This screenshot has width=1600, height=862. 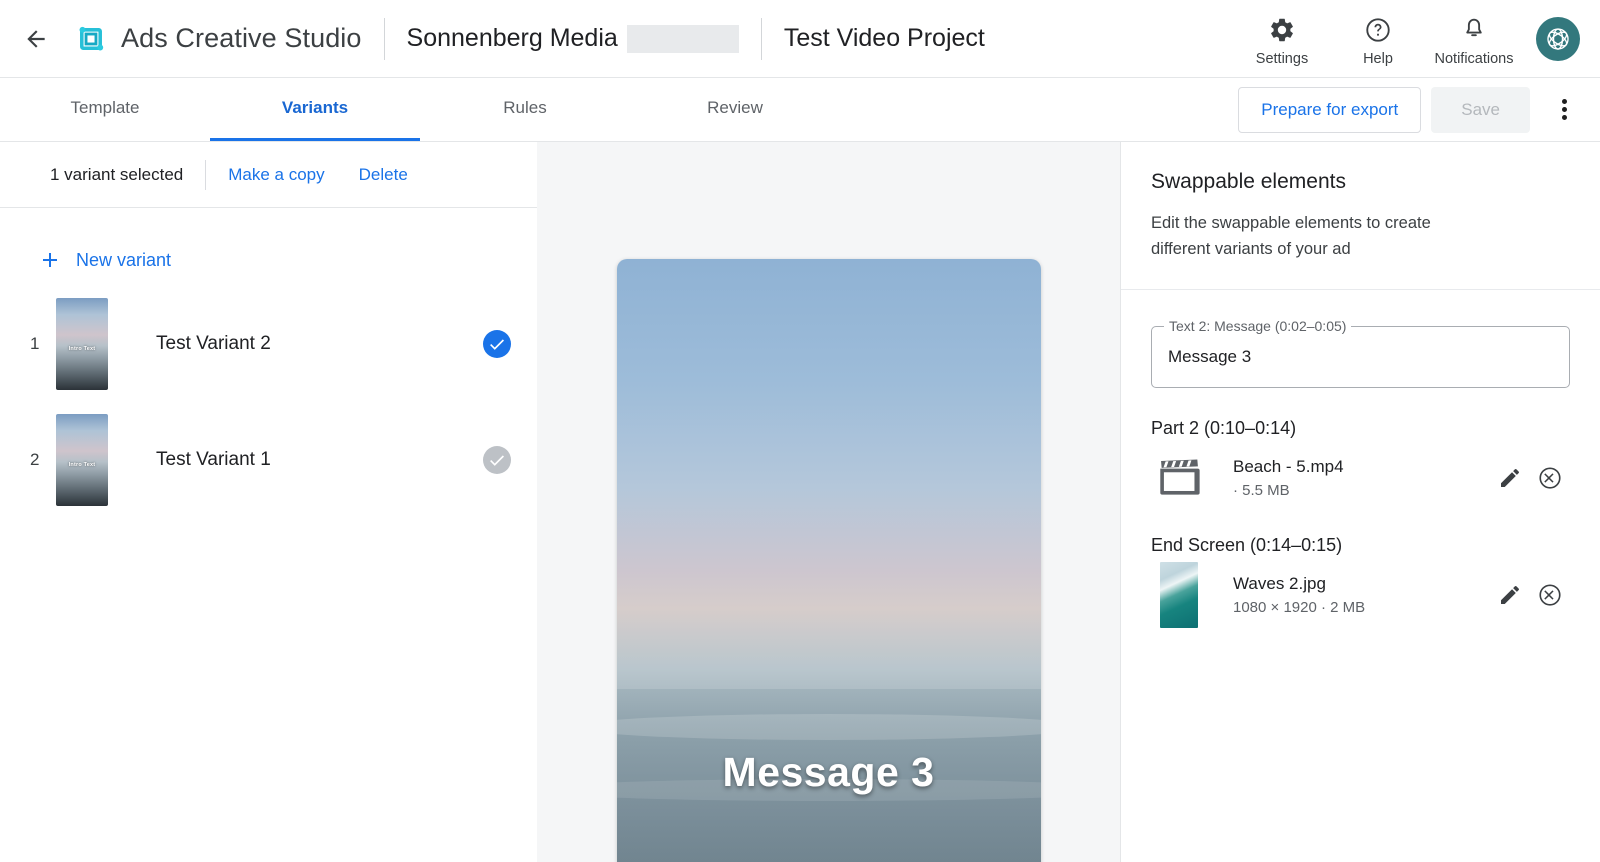 What do you see at coordinates (105, 109) in the screenshot?
I see `tab-template: Template` at bounding box center [105, 109].